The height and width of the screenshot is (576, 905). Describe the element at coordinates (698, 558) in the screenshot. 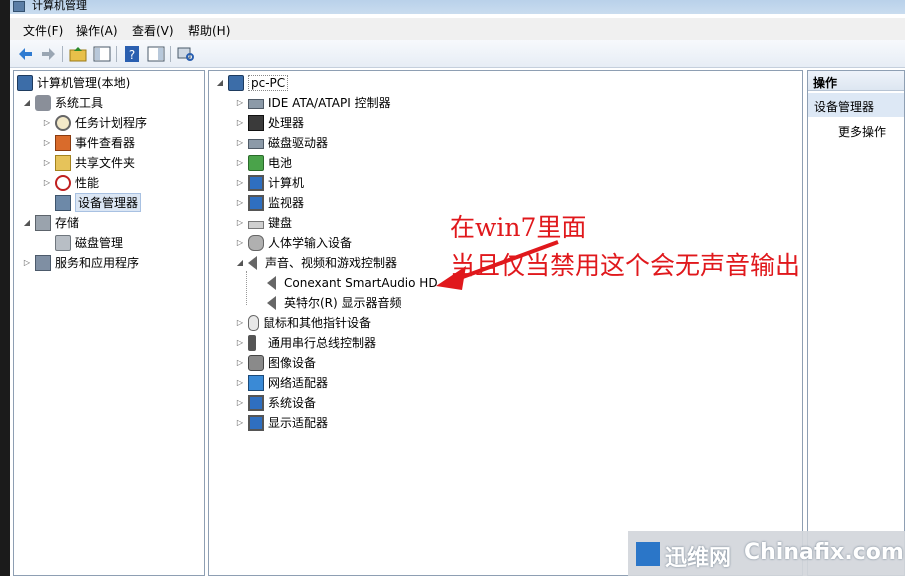

I see `watermark-brand: 迅维网` at that location.